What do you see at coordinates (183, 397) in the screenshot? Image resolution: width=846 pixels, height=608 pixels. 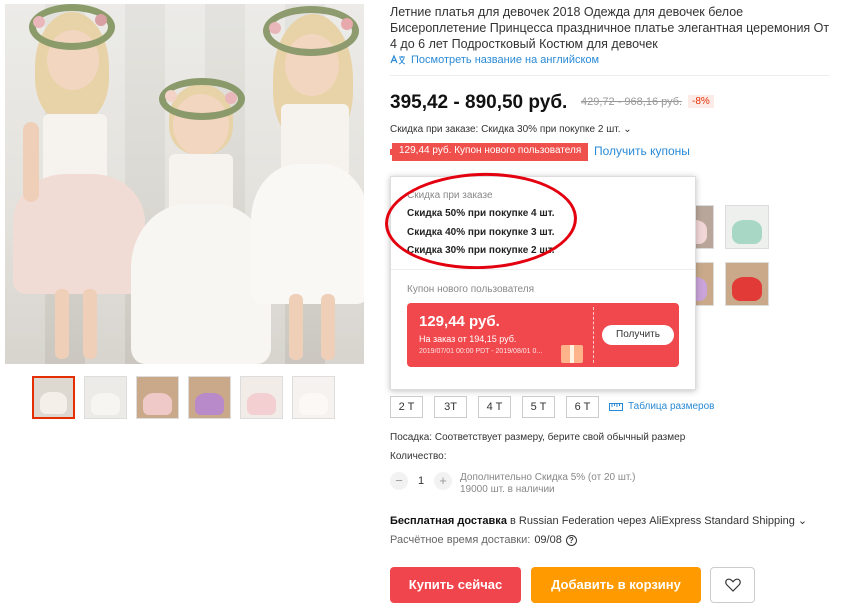 I see `thumbnail-strip` at bounding box center [183, 397].